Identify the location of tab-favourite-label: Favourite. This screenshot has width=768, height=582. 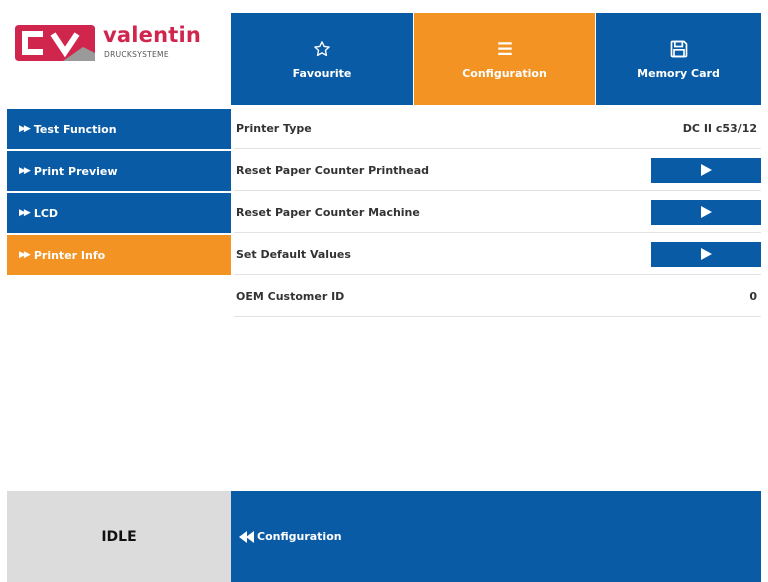
(322, 73).